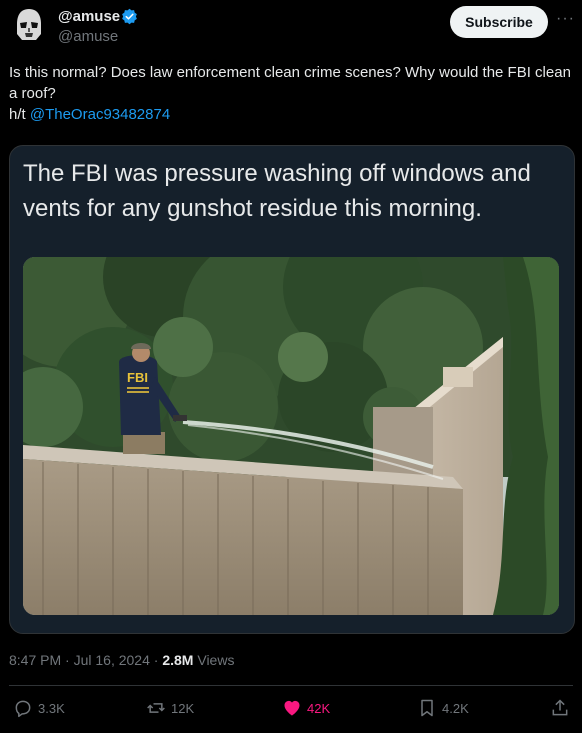 Image resolution: width=582 pixels, height=733 pixels. What do you see at coordinates (291, 30) in the screenshot?
I see `tweet-header: @amuse @amuse Subscribe ···` at bounding box center [291, 30].